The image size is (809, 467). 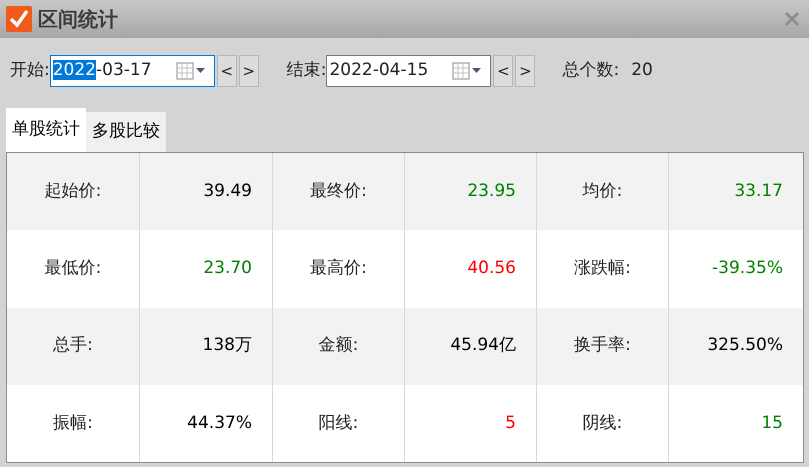 What do you see at coordinates (591, 70) in the screenshot?
I see `count-label: 总个数:` at bounding box center [591, 70].